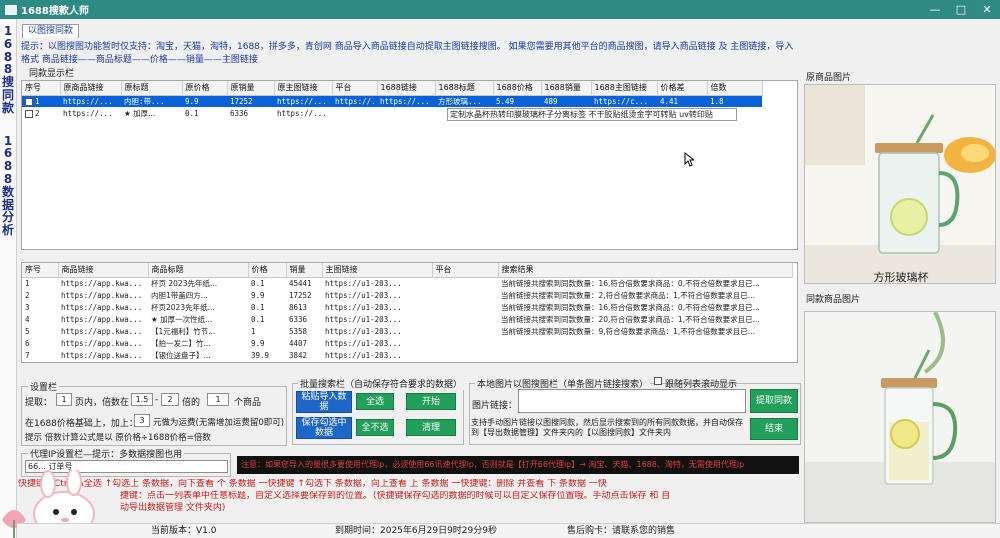  Describe the element at coordinates (431, 401) in the screenshot. I see `start-button: 开始` at that location.